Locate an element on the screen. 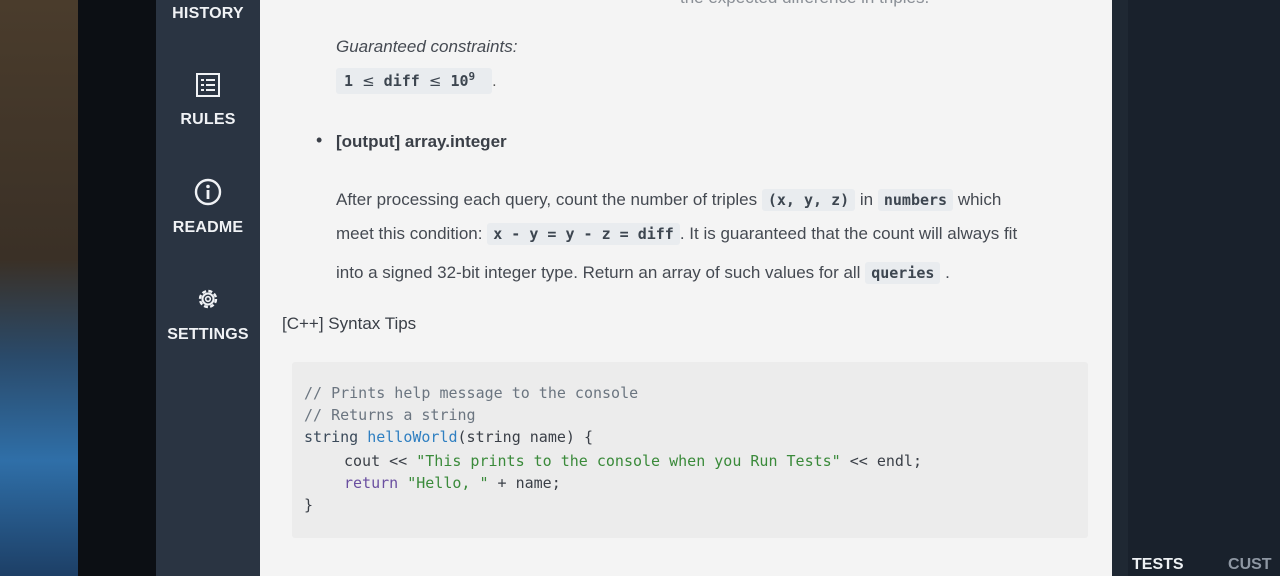 The image size is (1280, 576). tab-custom: CUST is located at coordinates (1250, 564).